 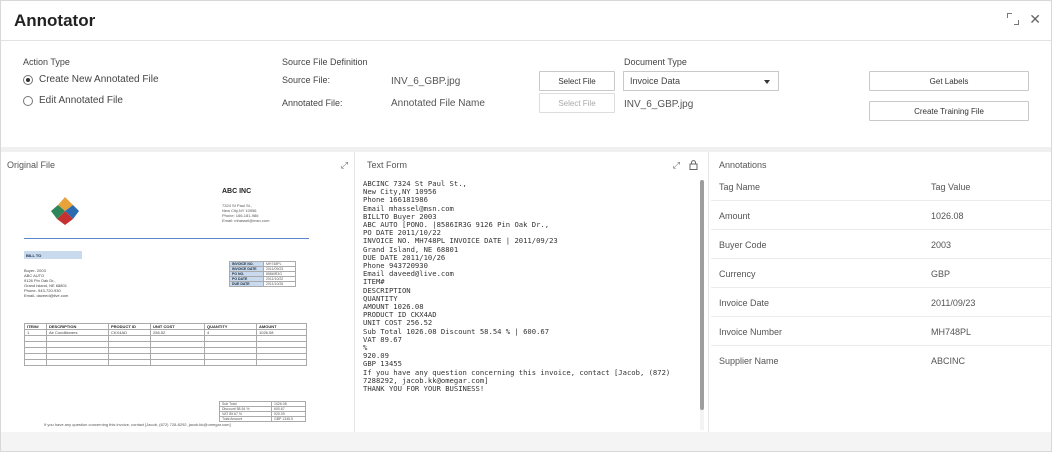 I want to click on action-type-label: Action Type, so click(x=46, y=62).